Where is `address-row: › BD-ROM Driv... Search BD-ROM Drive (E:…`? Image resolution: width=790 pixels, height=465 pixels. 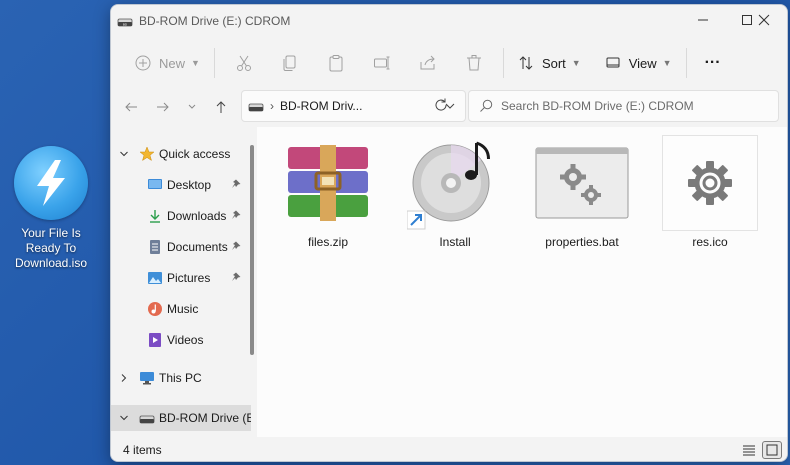 address-row: › BD-ROM Driv... Search BD-ROM Drive (E:… is located at coordinates (449, 107).